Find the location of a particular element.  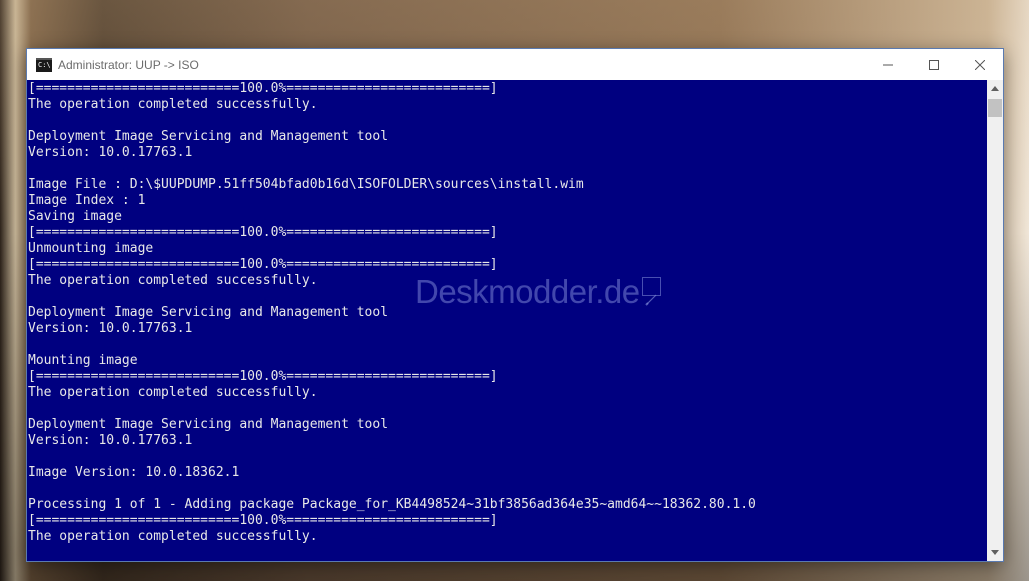

watermark-edit-icon is located at coordinates (651, 291).